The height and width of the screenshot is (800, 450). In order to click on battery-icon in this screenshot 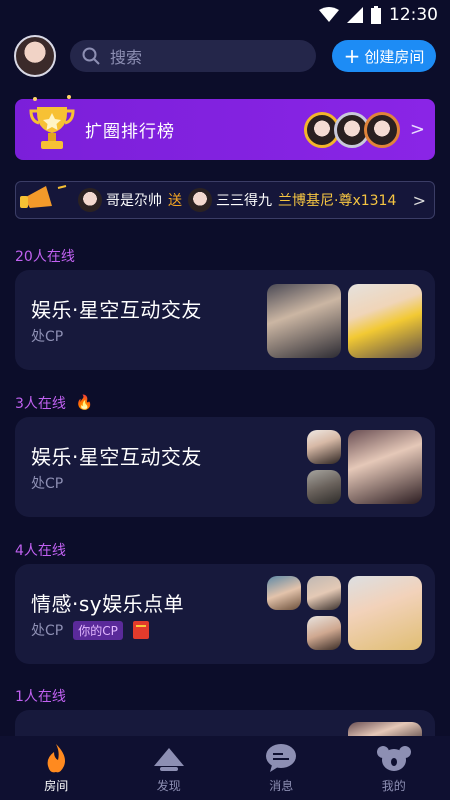, I will do `click(376, 15)`.